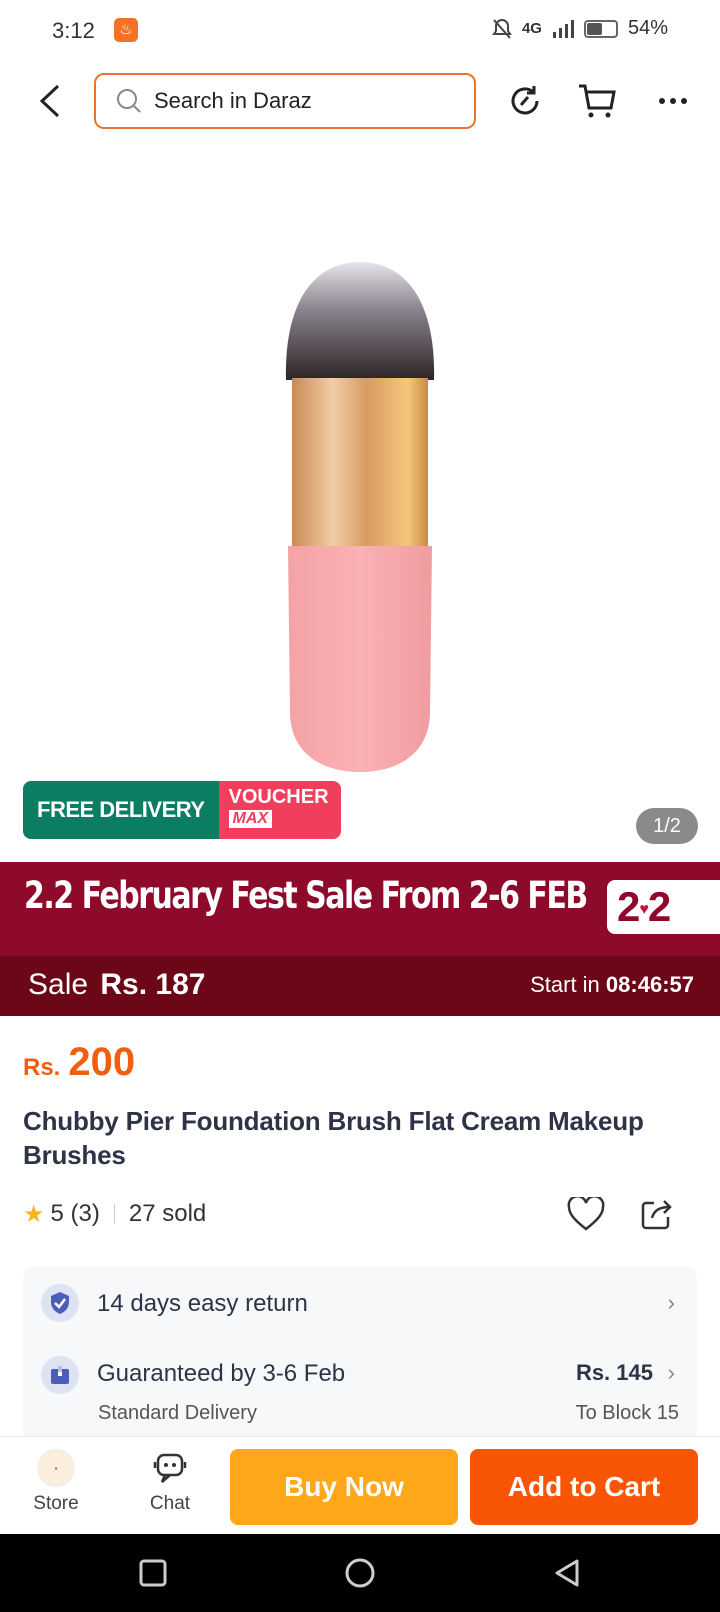 The image size is (720, 1612). I want to click on system-back-button, so click(567, 1573).